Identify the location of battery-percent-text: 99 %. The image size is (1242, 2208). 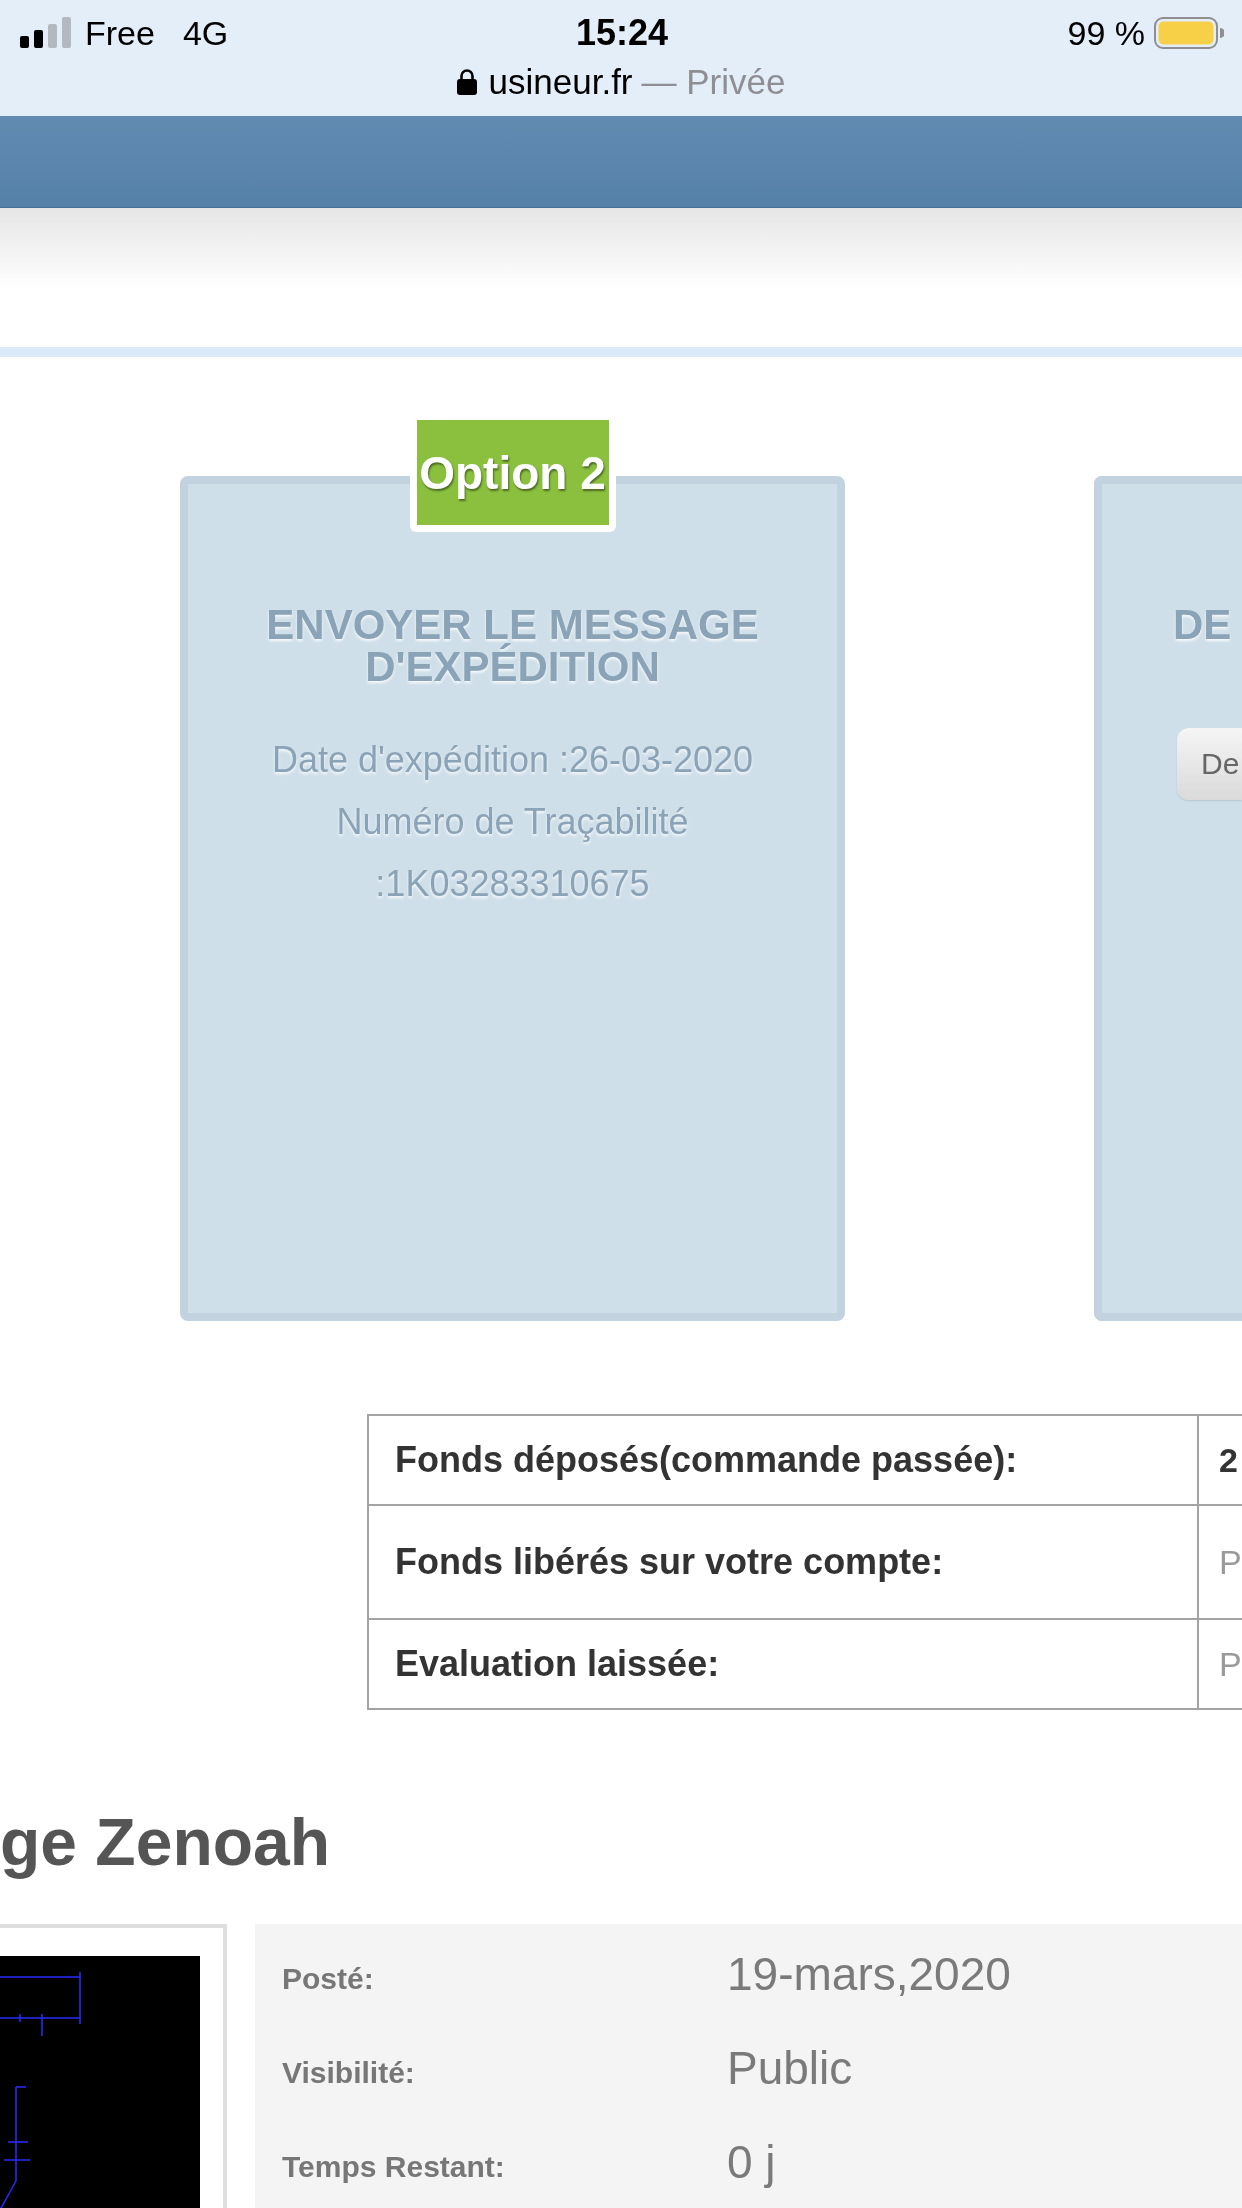
(1106, 32).